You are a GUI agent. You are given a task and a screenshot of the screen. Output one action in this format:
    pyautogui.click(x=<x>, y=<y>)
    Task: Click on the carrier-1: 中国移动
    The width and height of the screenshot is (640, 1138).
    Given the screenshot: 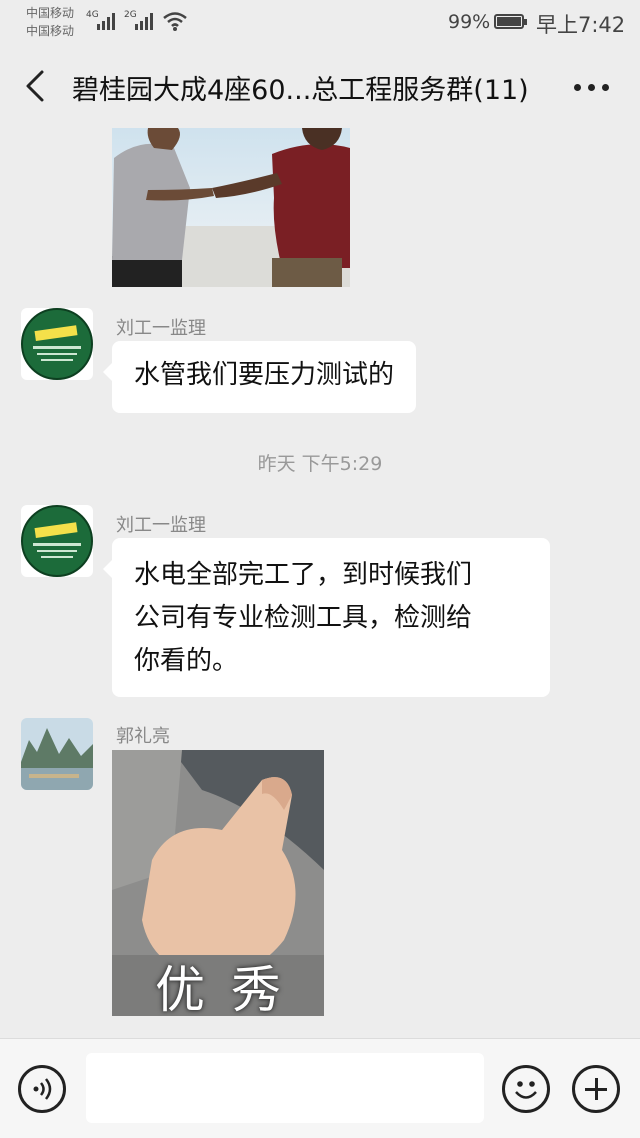 What is the action you would take?
    pyautogui.click(x=50, y=13)
    